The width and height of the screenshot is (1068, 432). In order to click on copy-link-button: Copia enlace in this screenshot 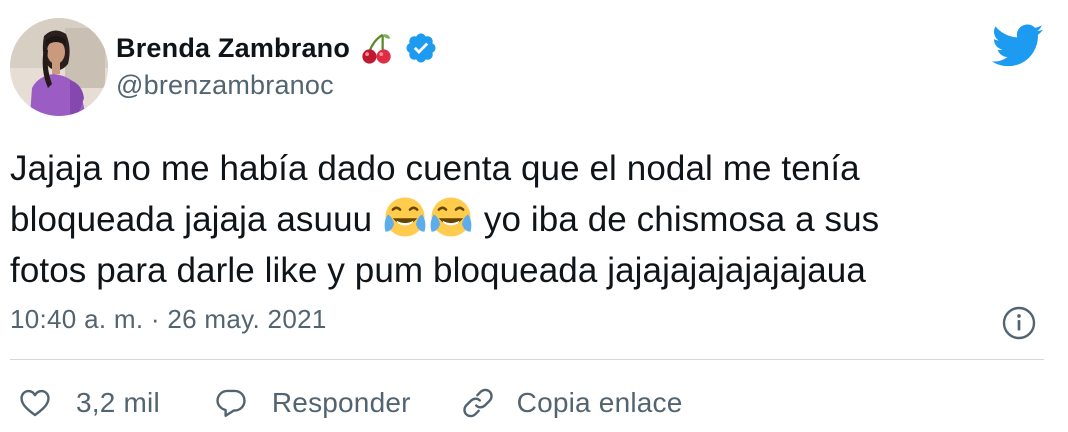, I will do `click(572, 403)`.